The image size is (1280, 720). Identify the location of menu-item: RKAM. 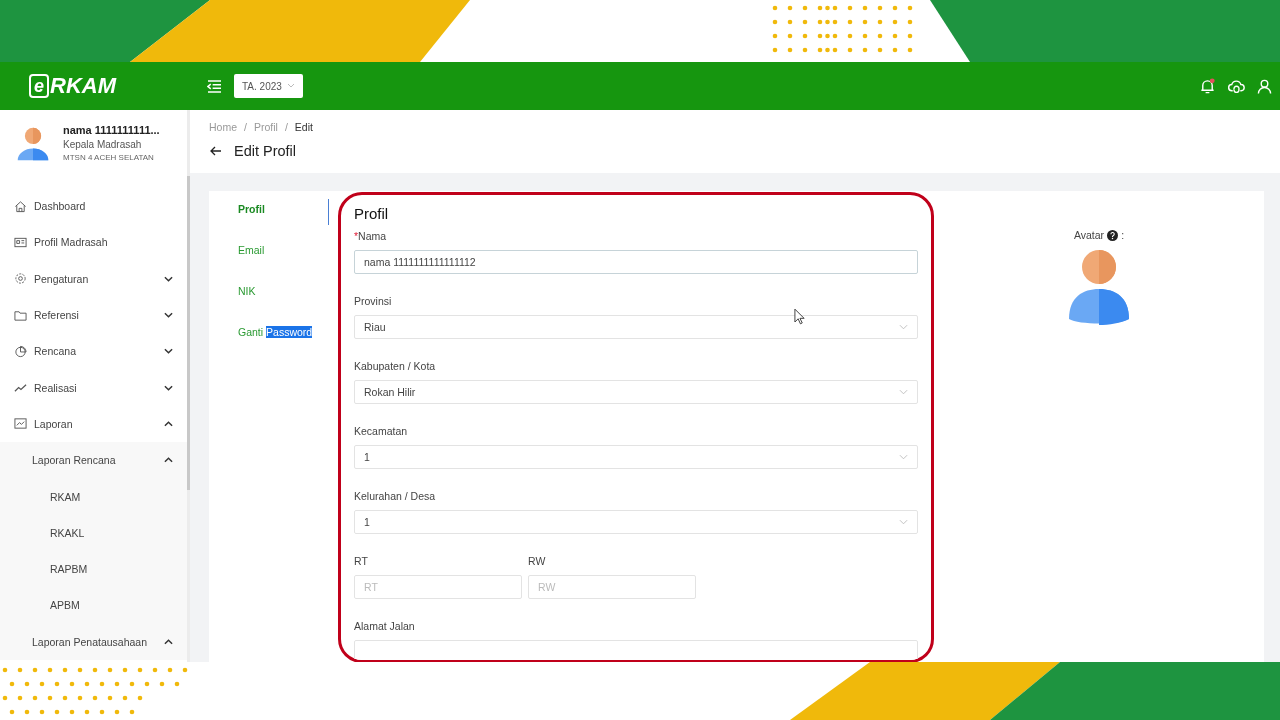
(93, 496).